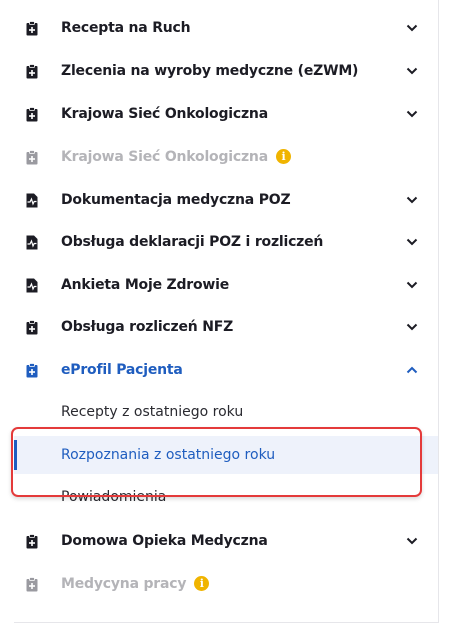  Describe the element at coordinates (164, 114) in the screenshot. I see `menu-item-label: Krajowa Sieć Onkologiczna` at that location.